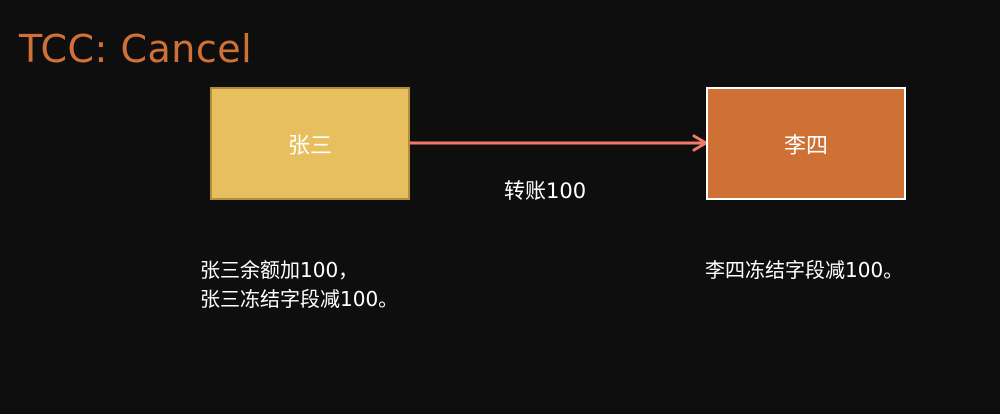 This screenshot has width=1000, height=414. What do you see at coordinates (279, 270) in the screenshot?
I see `left-account-note-line-1: 张三余额加100，` at bounding box center [279, 270].